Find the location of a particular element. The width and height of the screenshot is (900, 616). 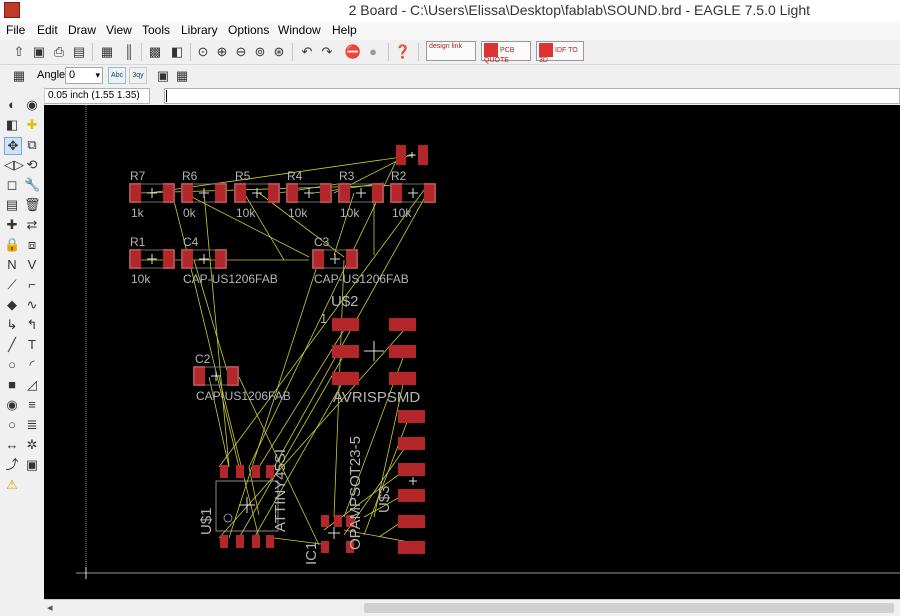

go-icon: ● is located at coordinates (373, 52).